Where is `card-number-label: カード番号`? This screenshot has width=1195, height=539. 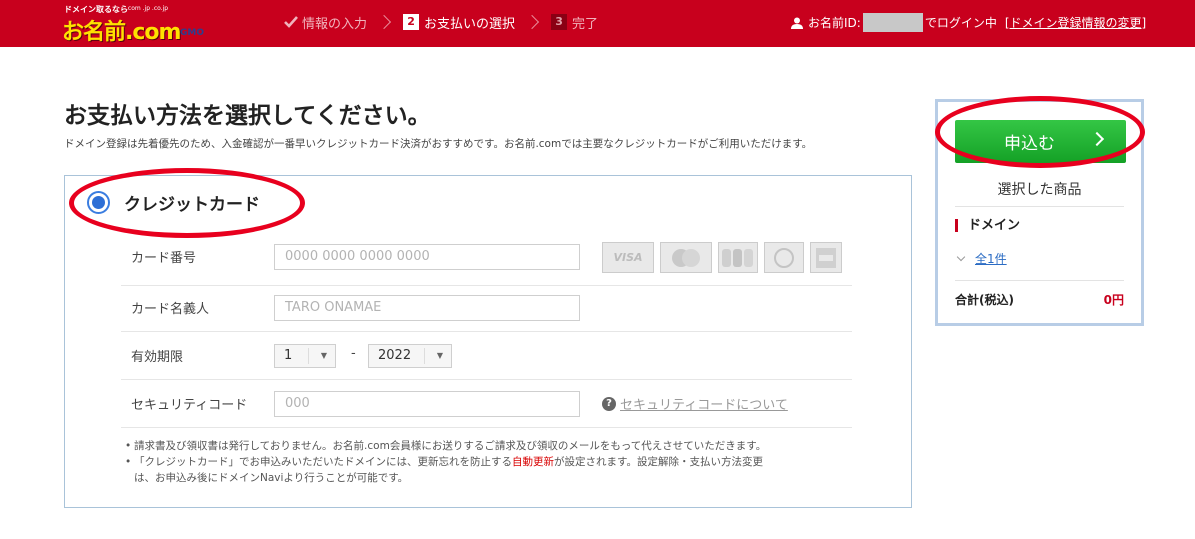
card-number-label: カード番号 is located at coordinates (164, 258).